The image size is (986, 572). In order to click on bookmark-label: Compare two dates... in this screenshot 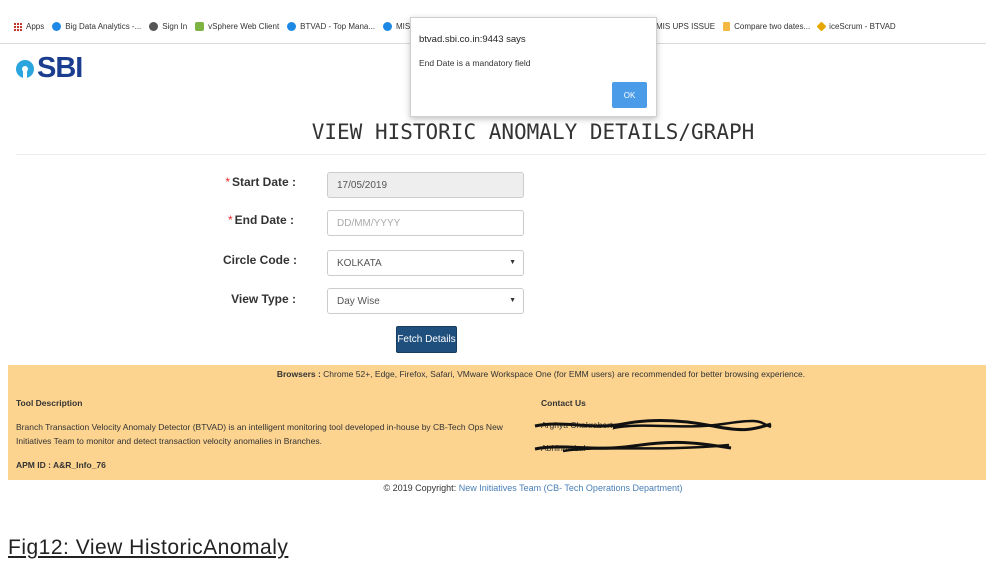, I will do `click(772, 26)`.